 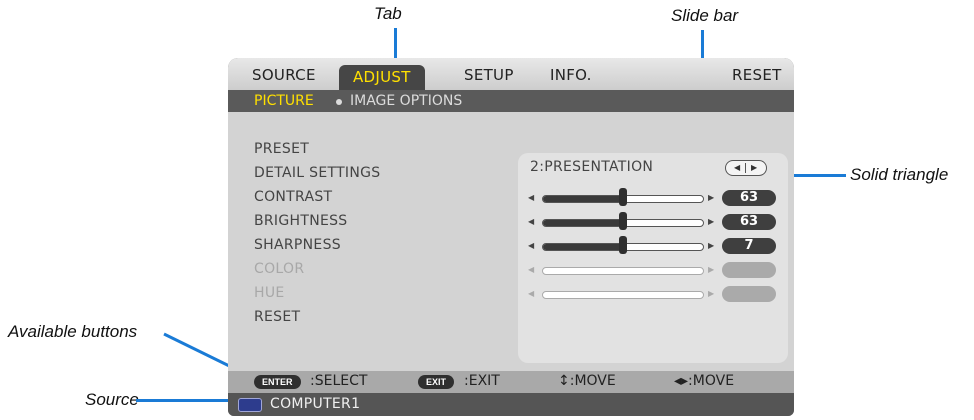 What do you see at coordinates (269, 293) in the screenshot?
I see `menu-item-hue: HUE` at bounding box center [269, 293].